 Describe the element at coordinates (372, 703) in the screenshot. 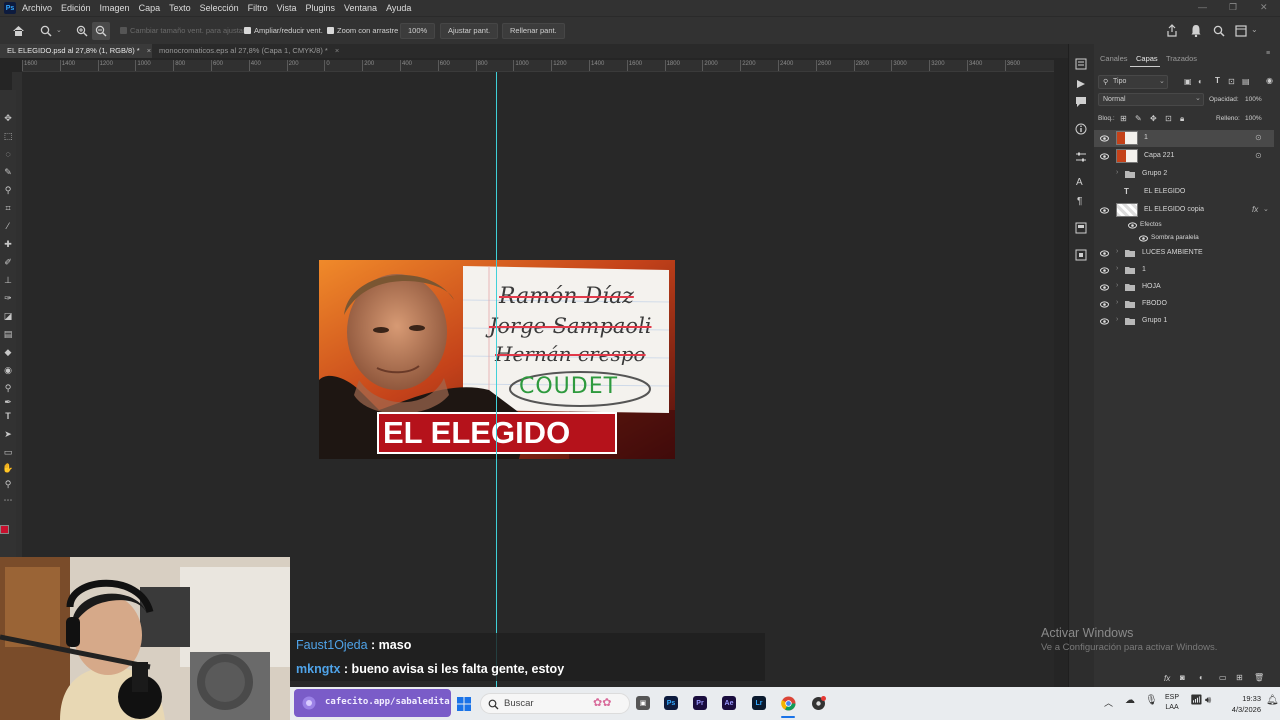

I see `cafecito-banner: cafecito.app/sabaledita` at that location.